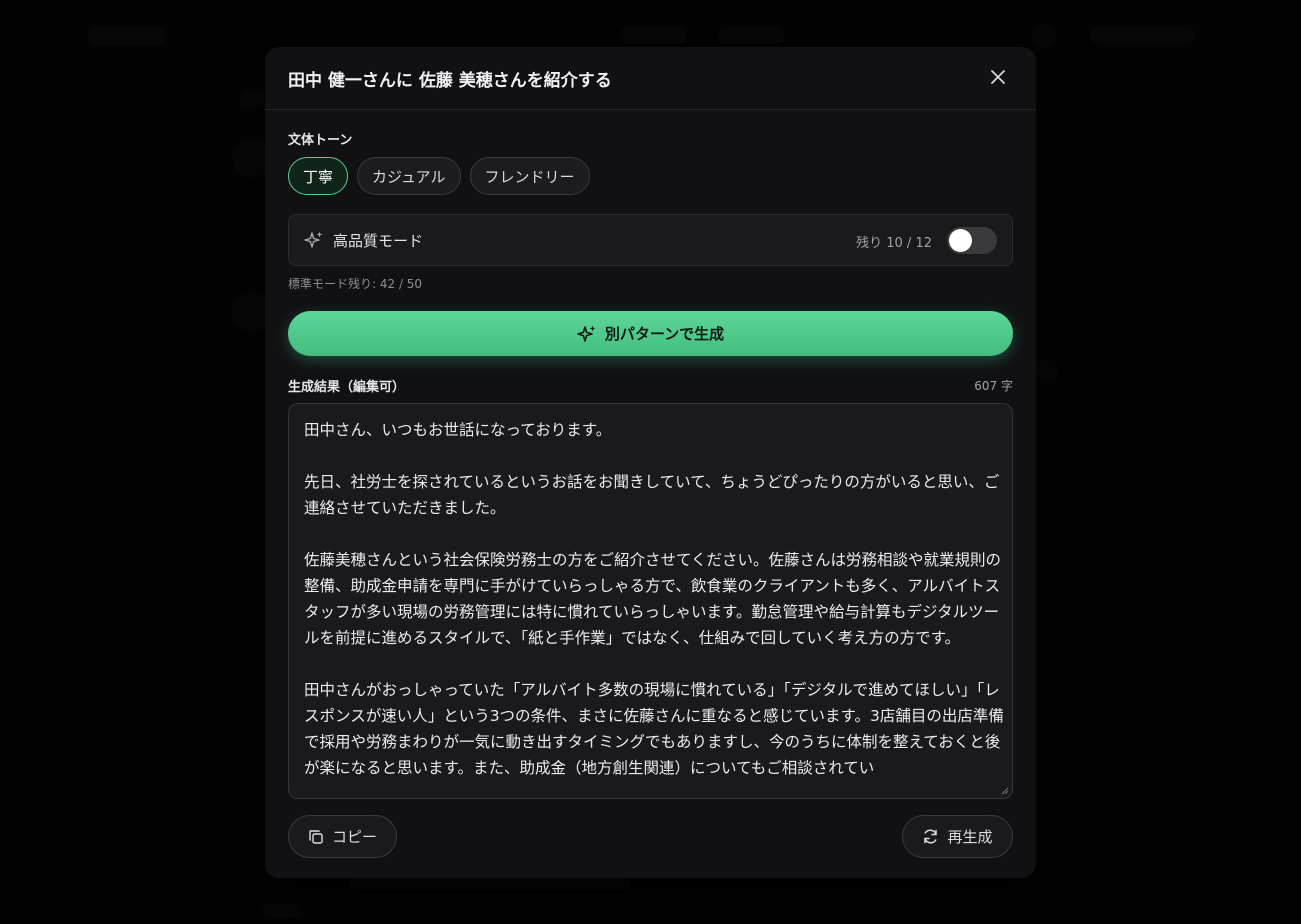  I want to click on high-quality-remaining: 残り 10 / 12, so click(894, 243).